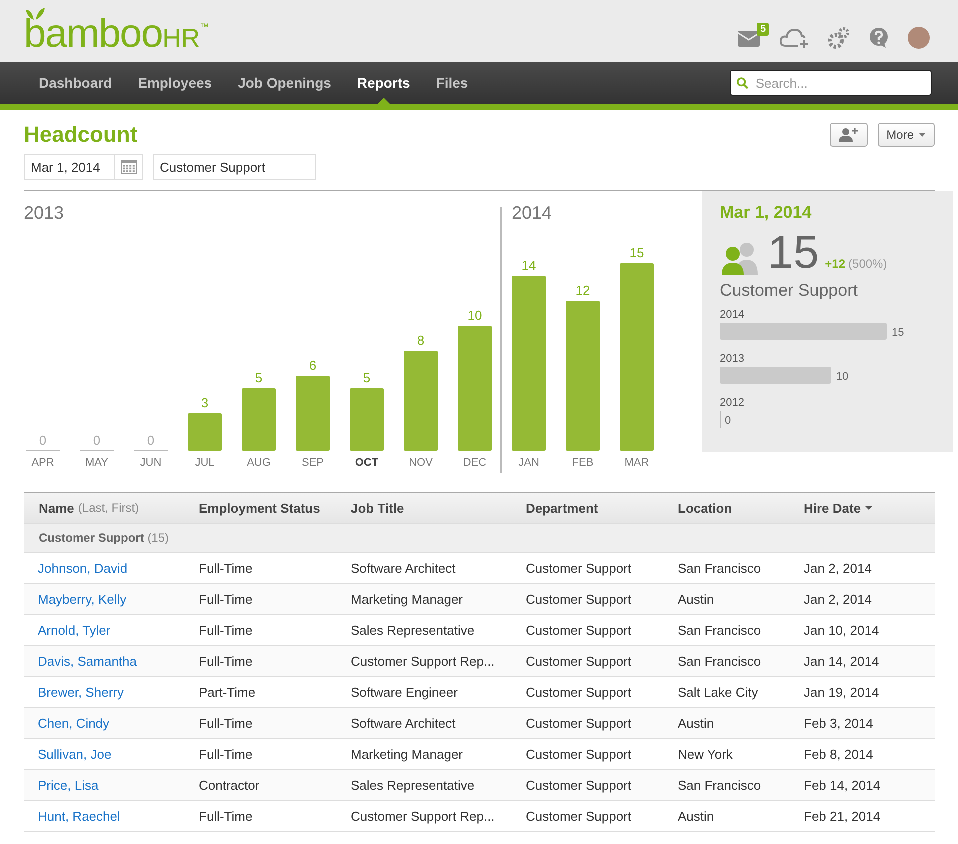 The height and width of the screenshot is (844, 958). What do you see at coordinates (868, 263) in the screenshot?
I see `change-percent: (500%)` at bounding box center [868, 263].